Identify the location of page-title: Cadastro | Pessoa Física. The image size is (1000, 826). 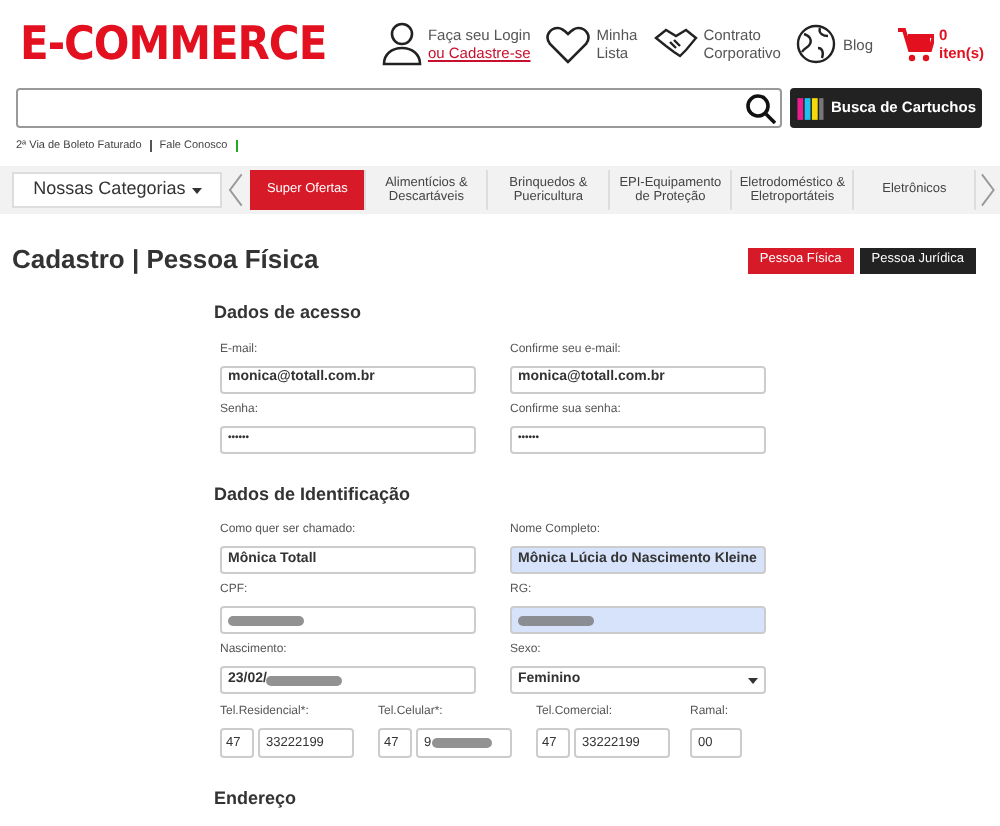
(165, 260).